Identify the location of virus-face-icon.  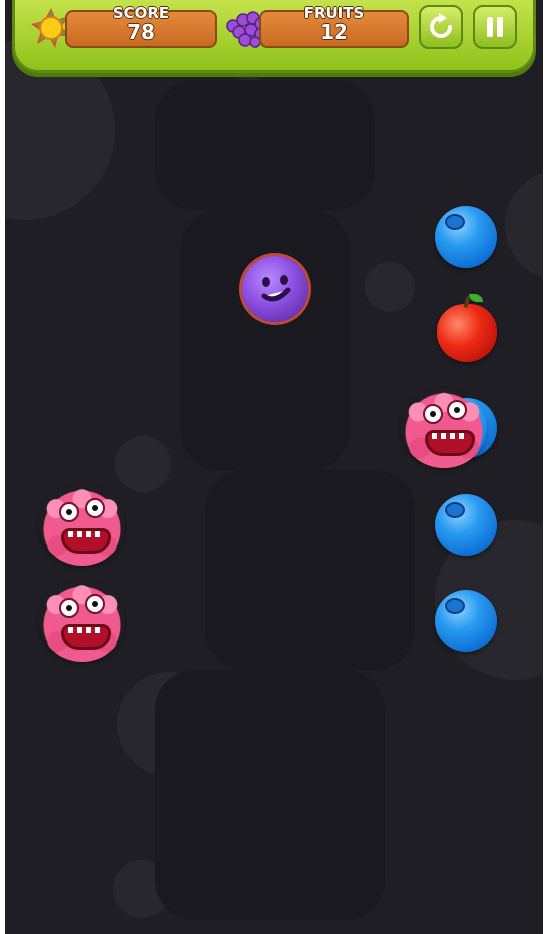
(276, 288).